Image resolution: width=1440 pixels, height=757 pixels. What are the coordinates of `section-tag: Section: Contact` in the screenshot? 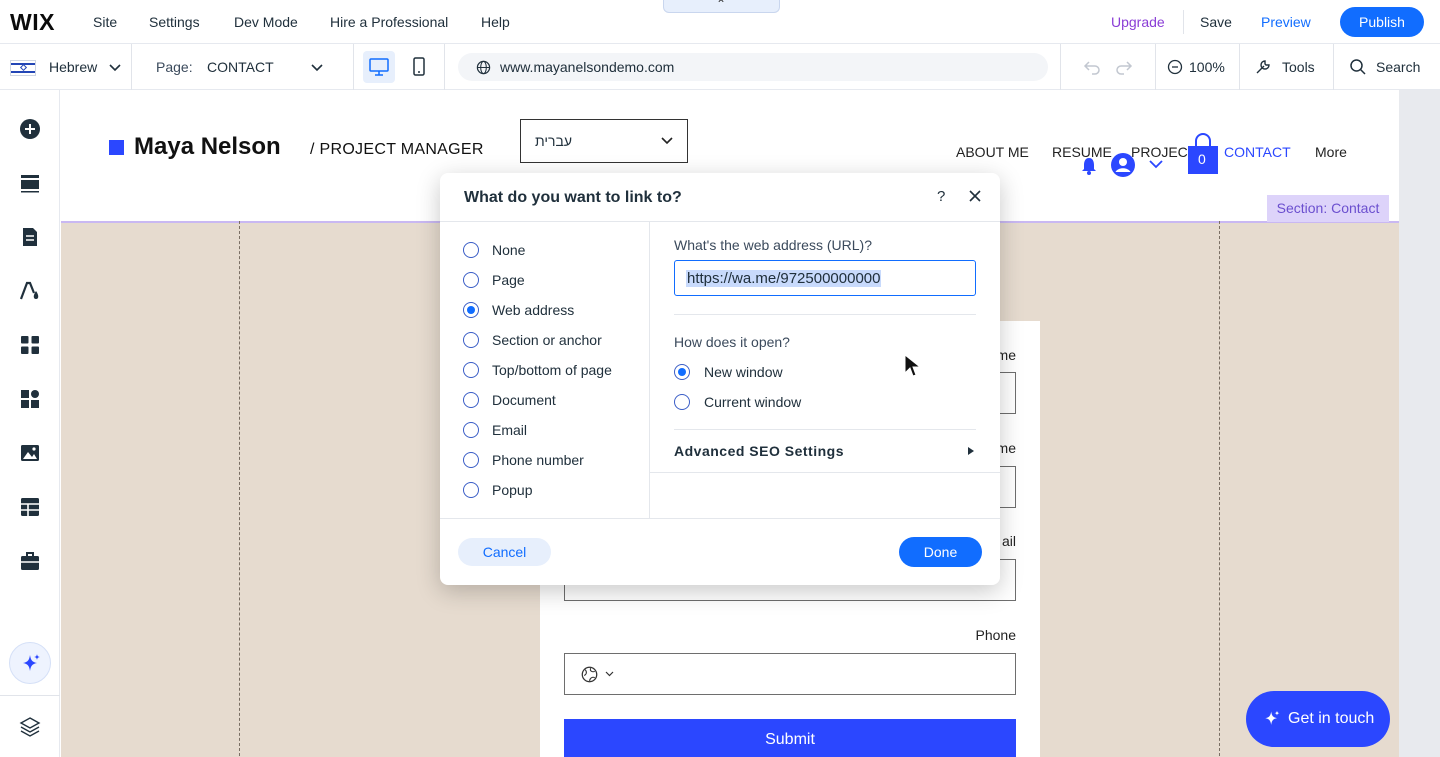 It's located at (1328, 208).